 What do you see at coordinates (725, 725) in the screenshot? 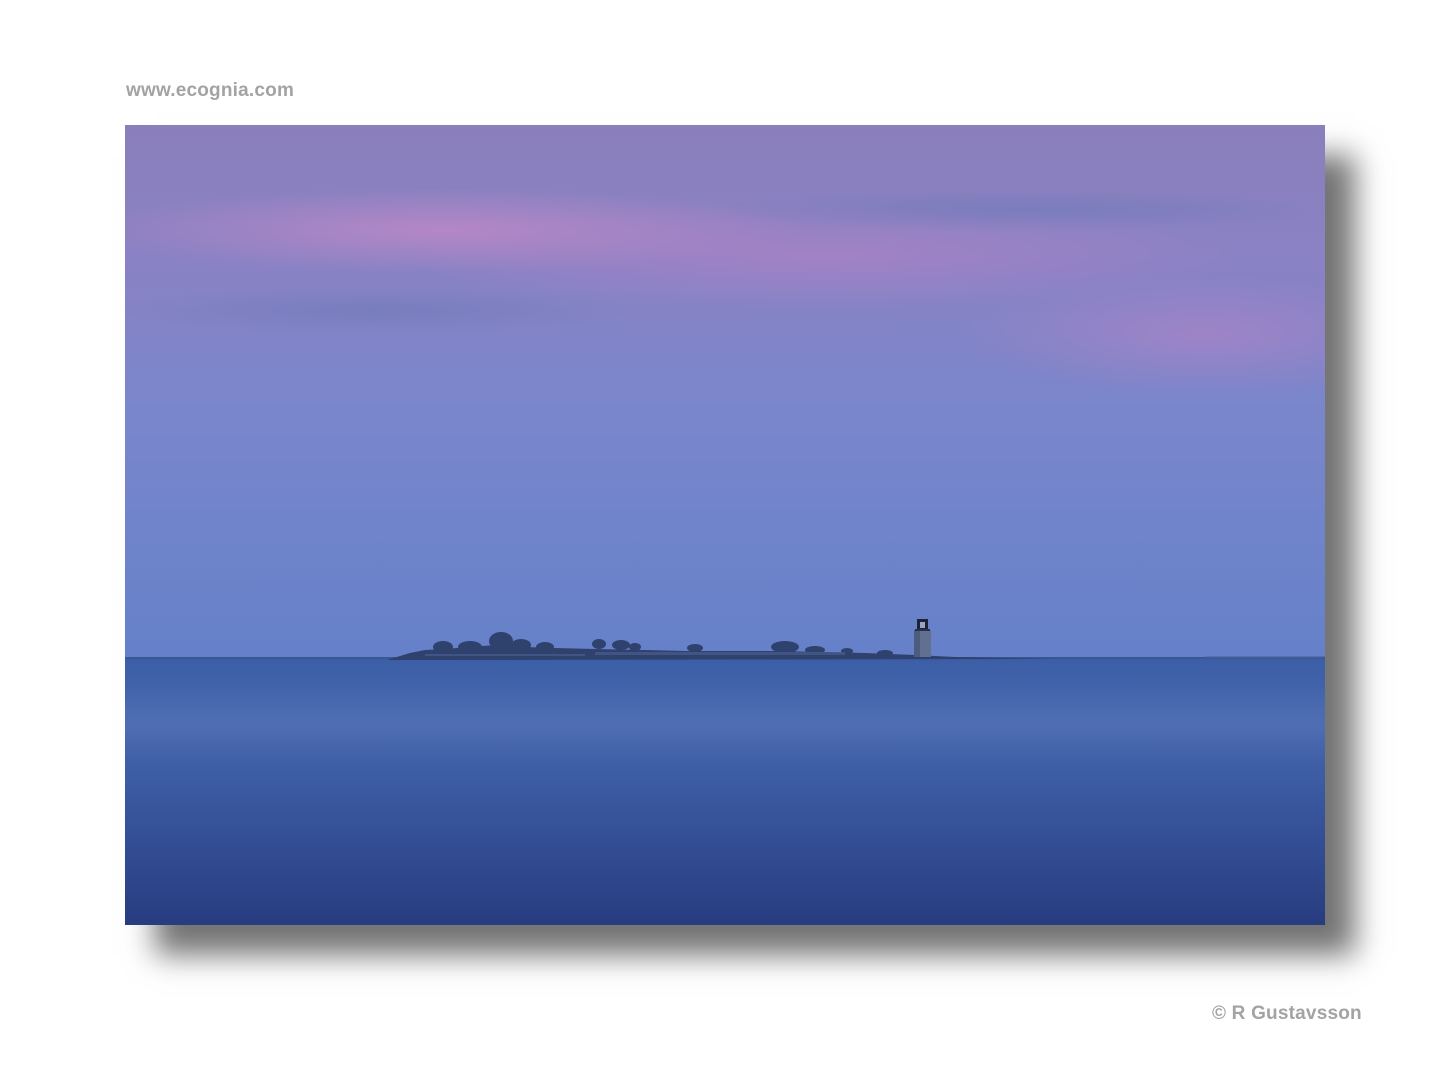
I see `water-sheen` at bounding box center [725, 725].